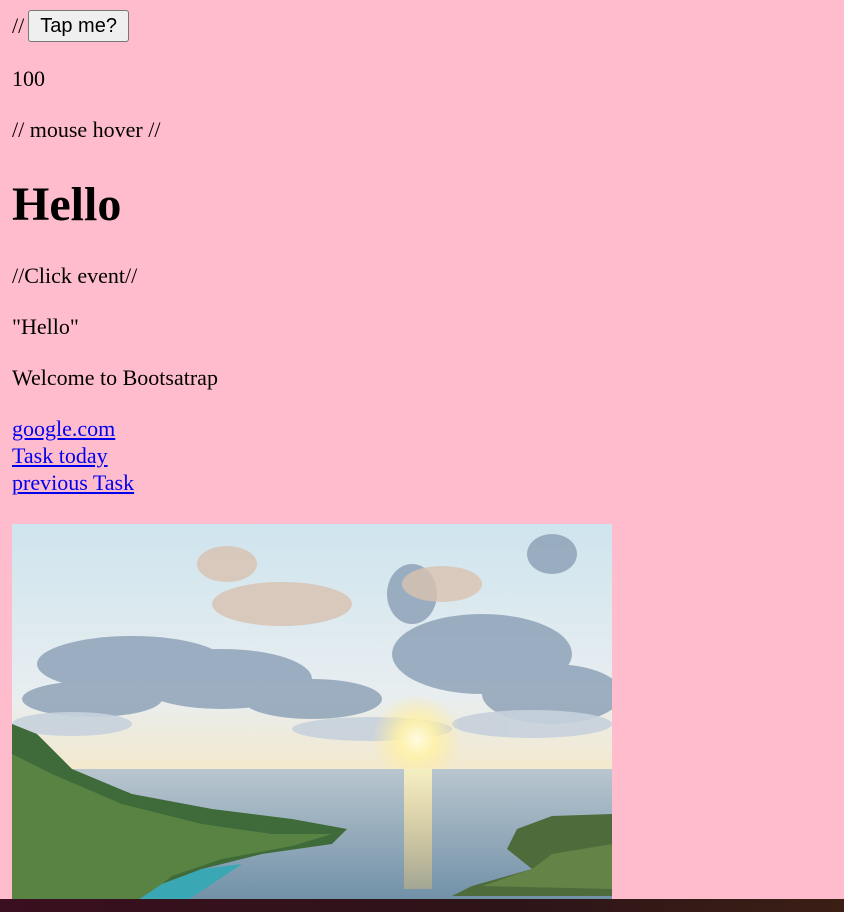 Image resolution: width=844 pixels, height=912 pixels. What do you see at coordinates (67, 204) in the screenshot?
I see `hello-heading: Hello` at bounding box center [67, 204].